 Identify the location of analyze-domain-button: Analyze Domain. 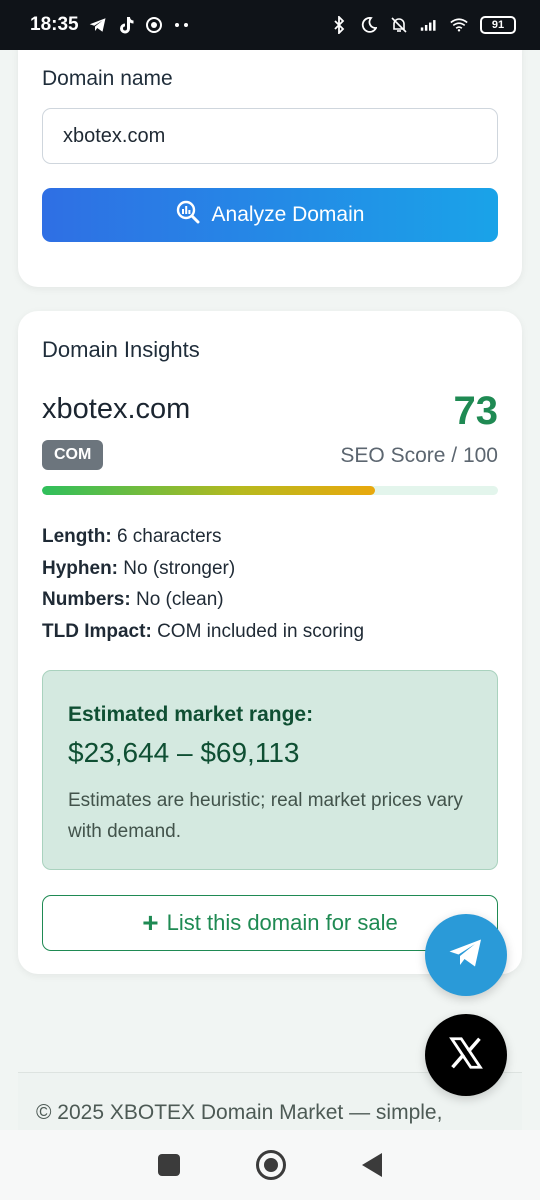
(270, 215).